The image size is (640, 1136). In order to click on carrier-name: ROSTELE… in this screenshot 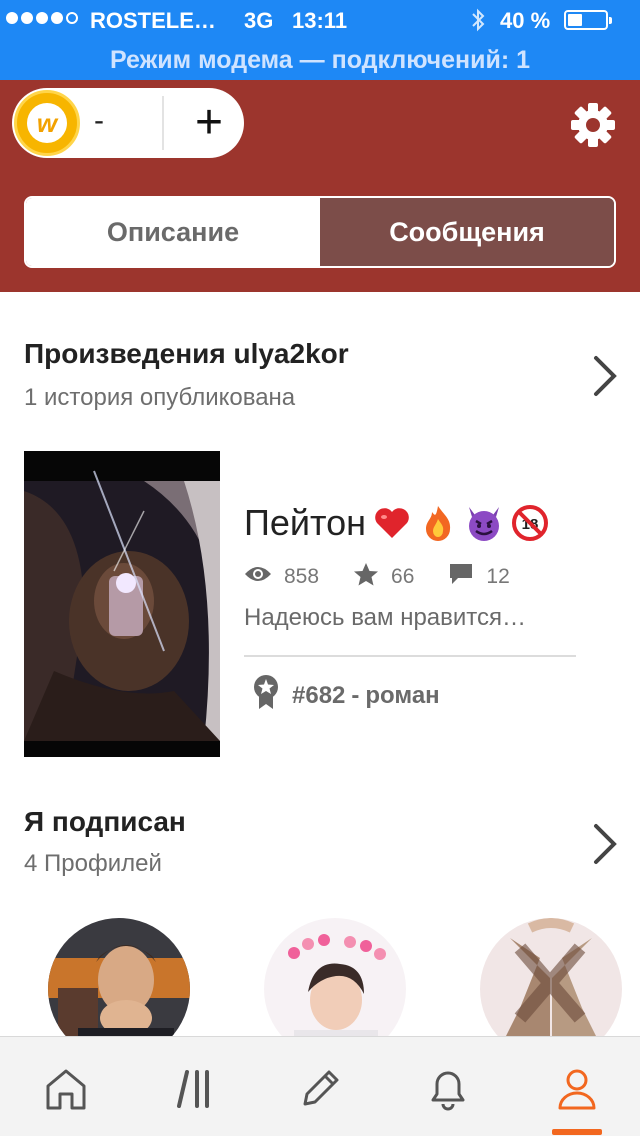, I will do `click(153, 20)`.